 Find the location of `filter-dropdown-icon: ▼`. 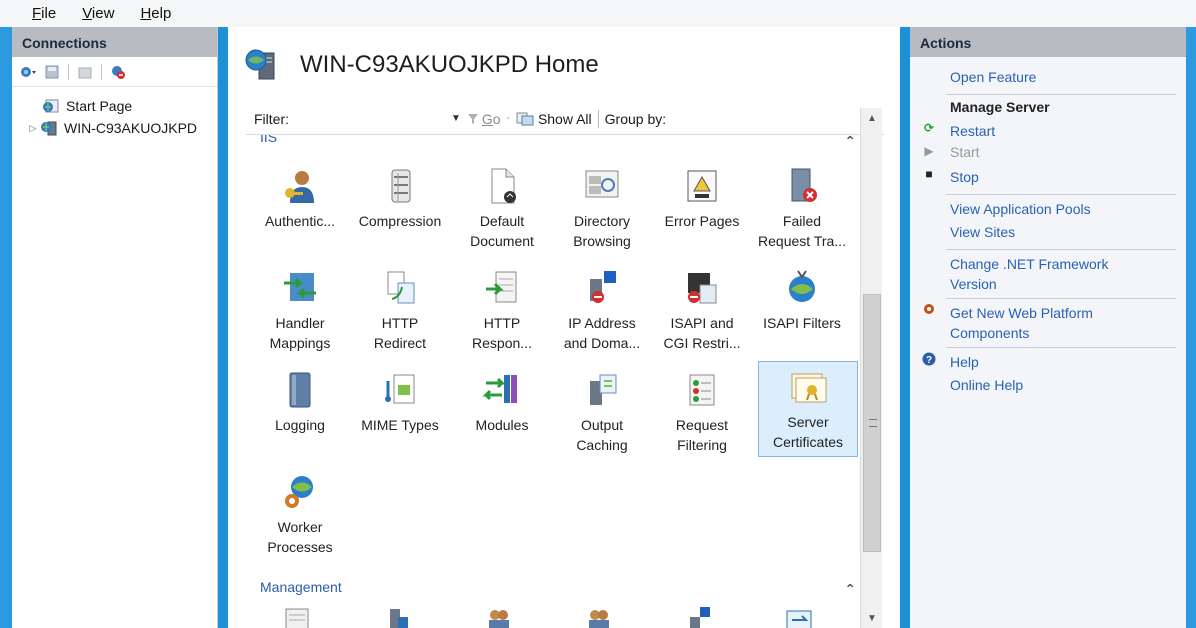

filter-dropdown-icon: ▼ is located at coordinates (456, 118).